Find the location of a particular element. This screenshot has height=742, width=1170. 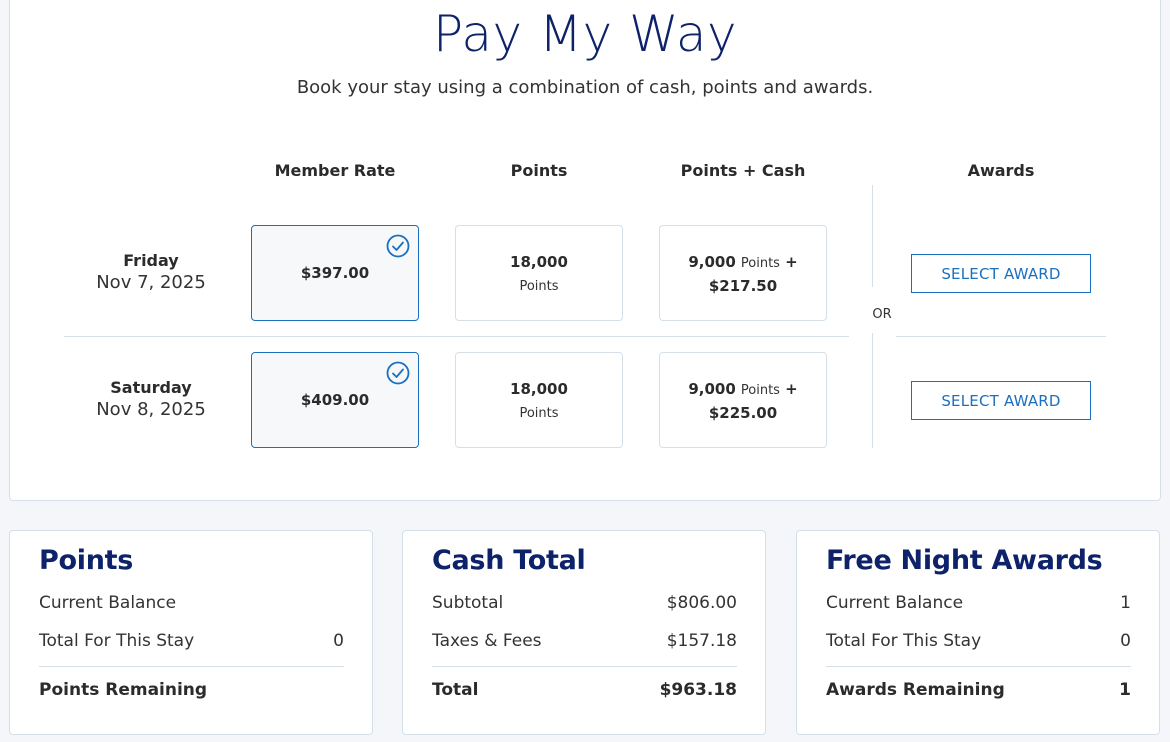

pc-cash-amount: $217.50 is located at coordinates (743, 285).